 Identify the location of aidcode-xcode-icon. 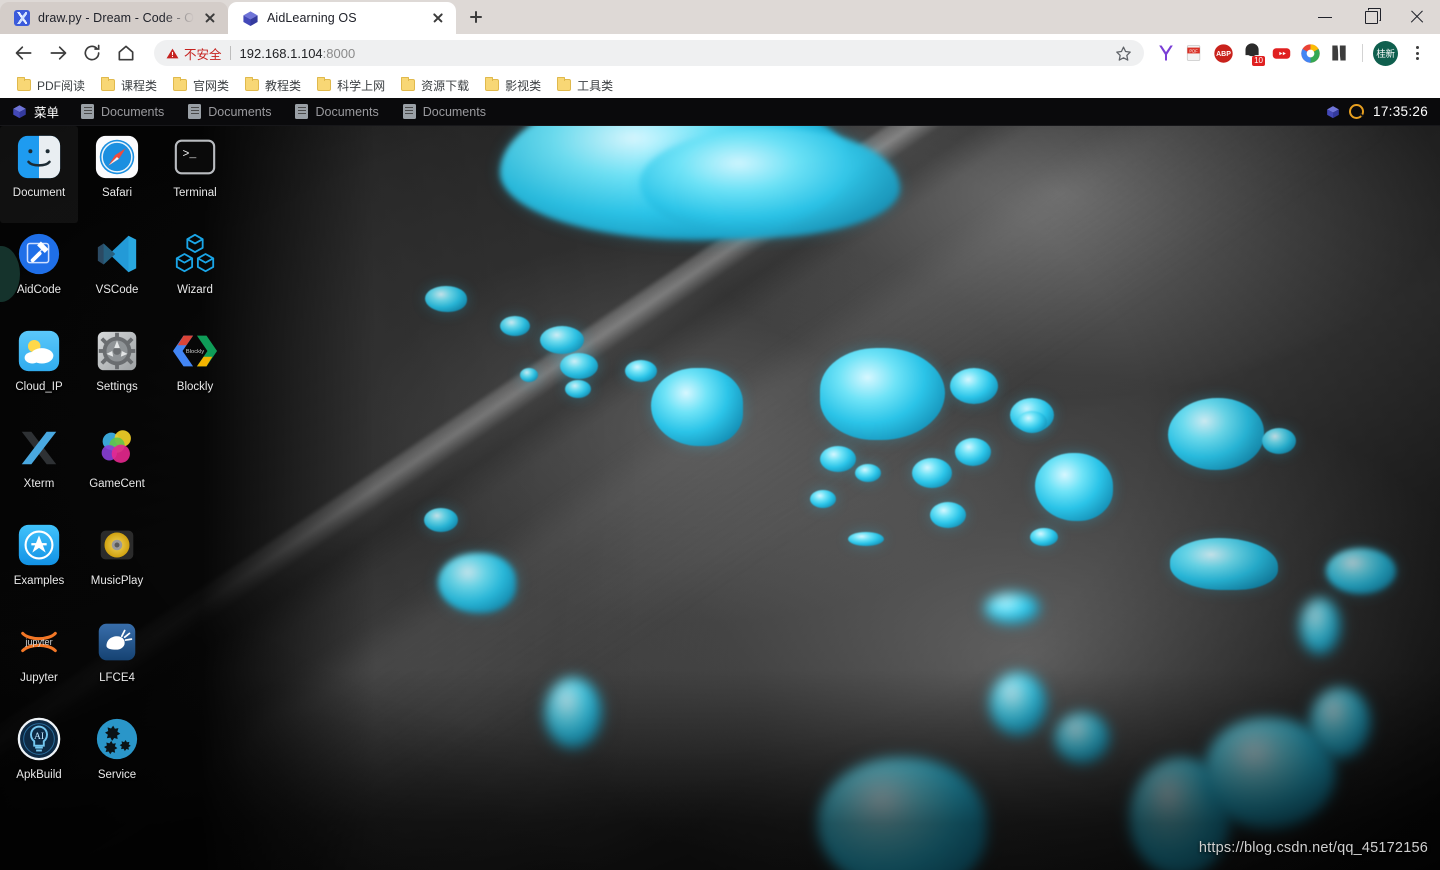
(39, 254).